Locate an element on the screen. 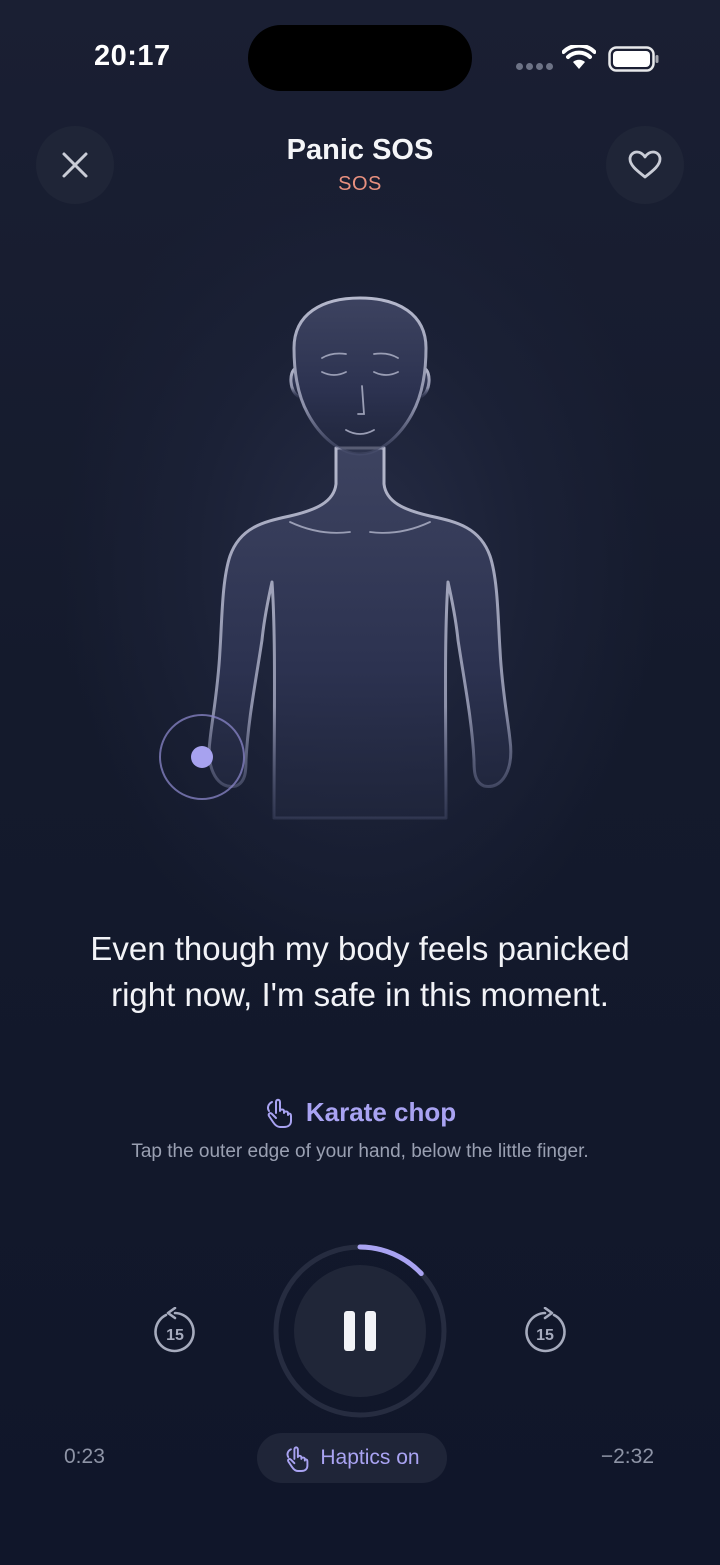  heart-icon is located at coordinates (645, 164).